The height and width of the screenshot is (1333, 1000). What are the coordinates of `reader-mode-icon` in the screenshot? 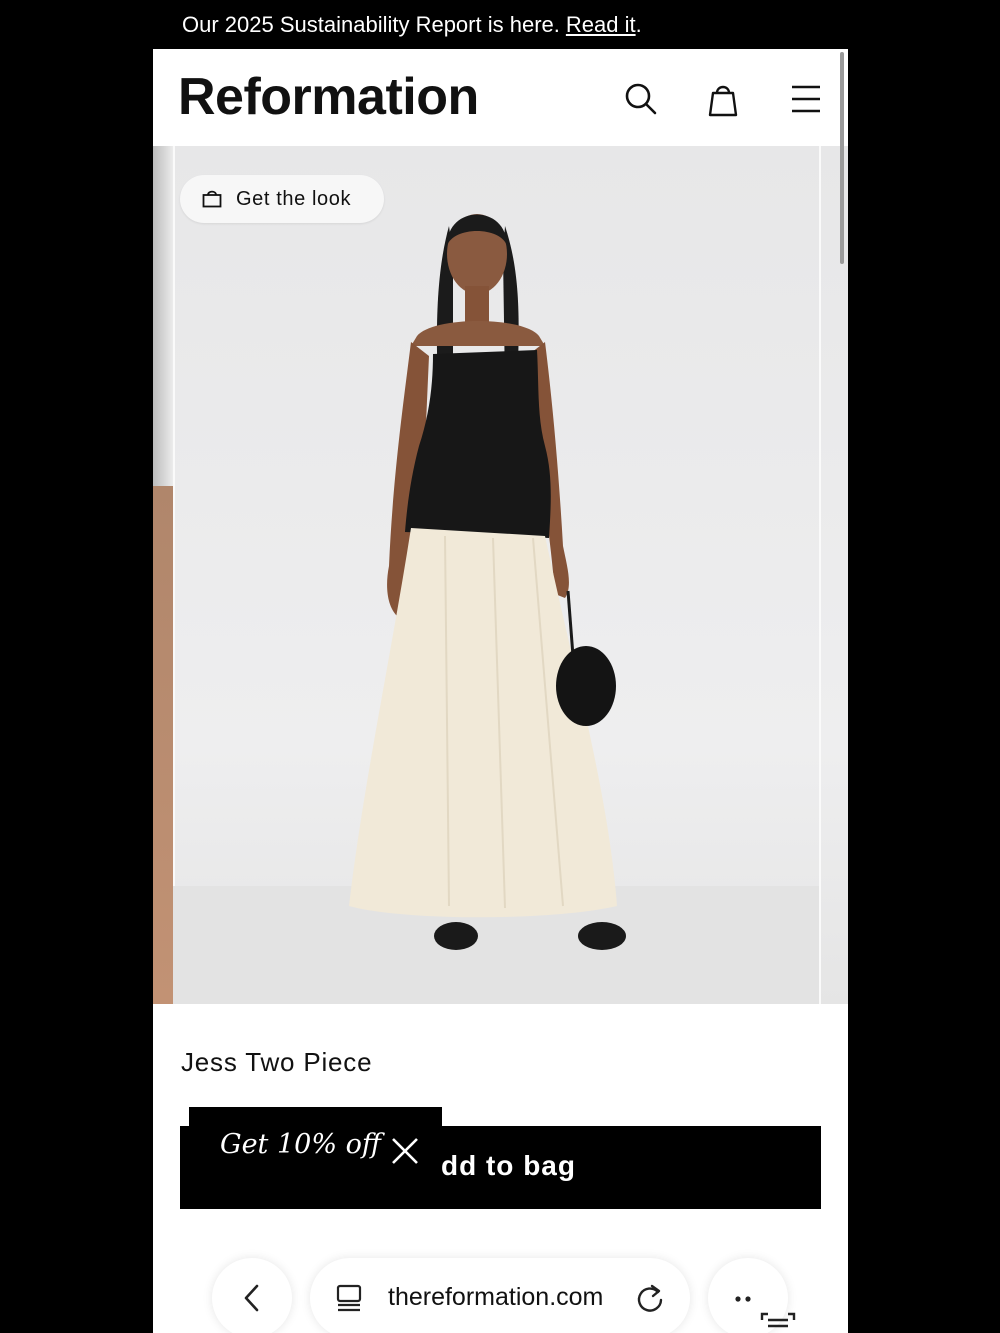 It's located at (778, 1320).